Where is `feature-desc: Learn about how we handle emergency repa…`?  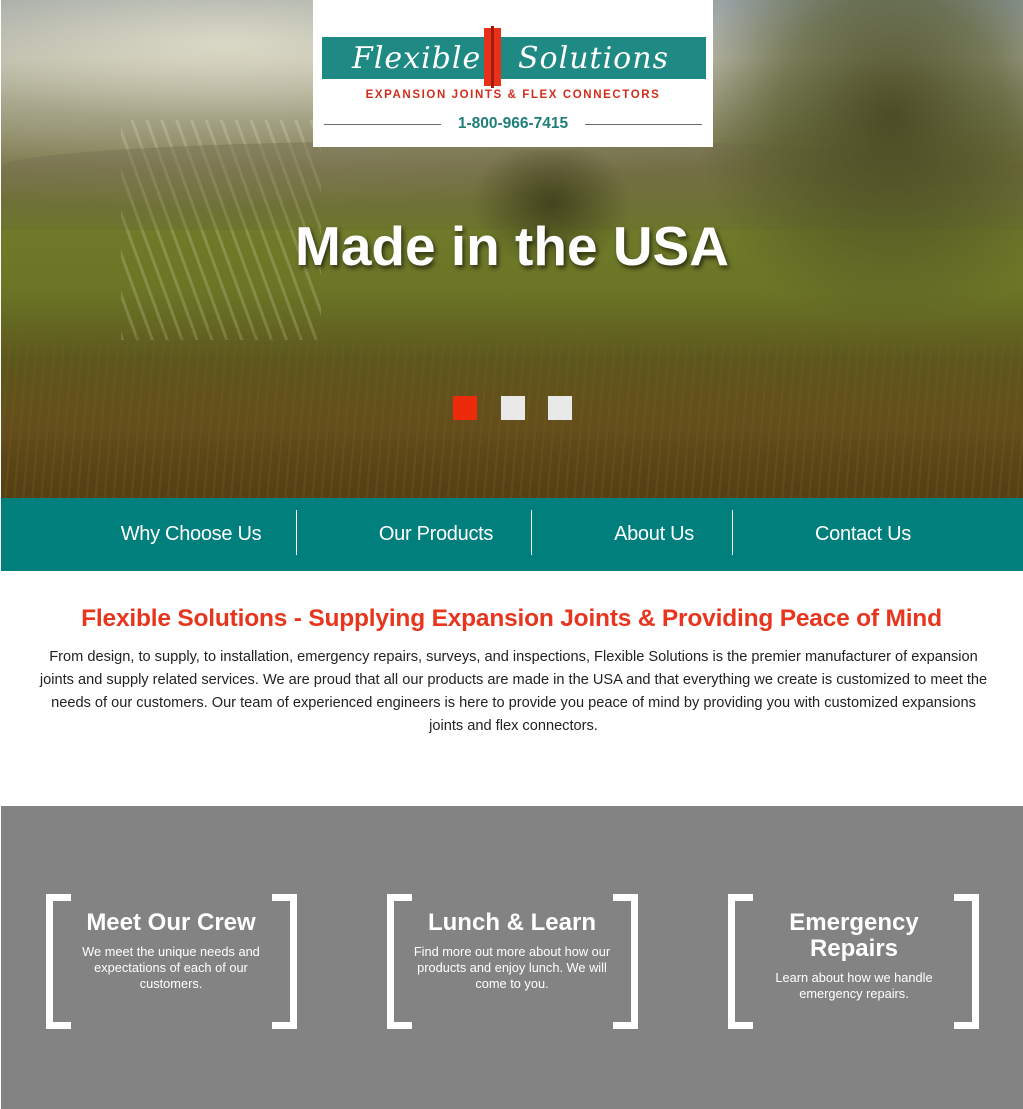
feature-desc: Learn about how we handle emergency repa… is located at coordinates (854, 985).